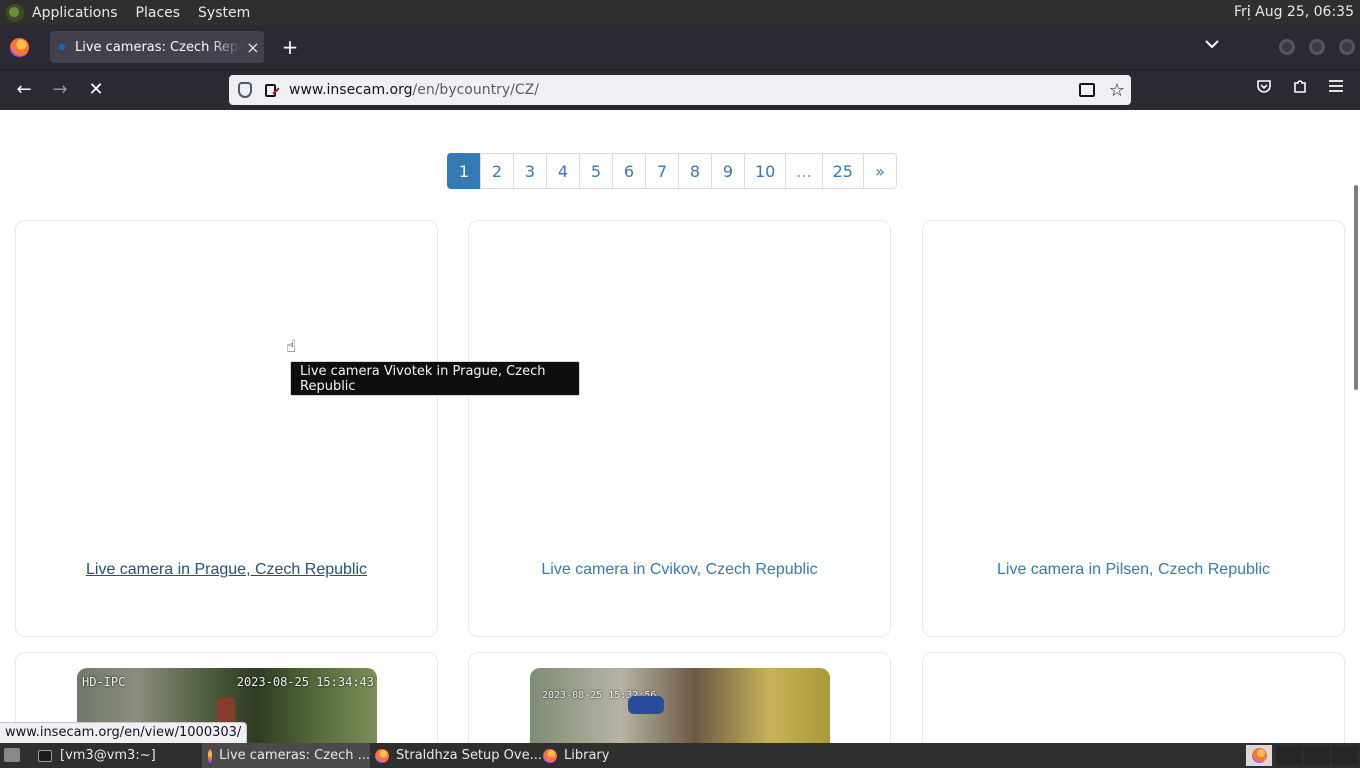 The image size is (1360, 768). What do you see at coordinates (728, 171) in the screenshot?
I see `page-link-9: 9` at bounding box center [728, 171].